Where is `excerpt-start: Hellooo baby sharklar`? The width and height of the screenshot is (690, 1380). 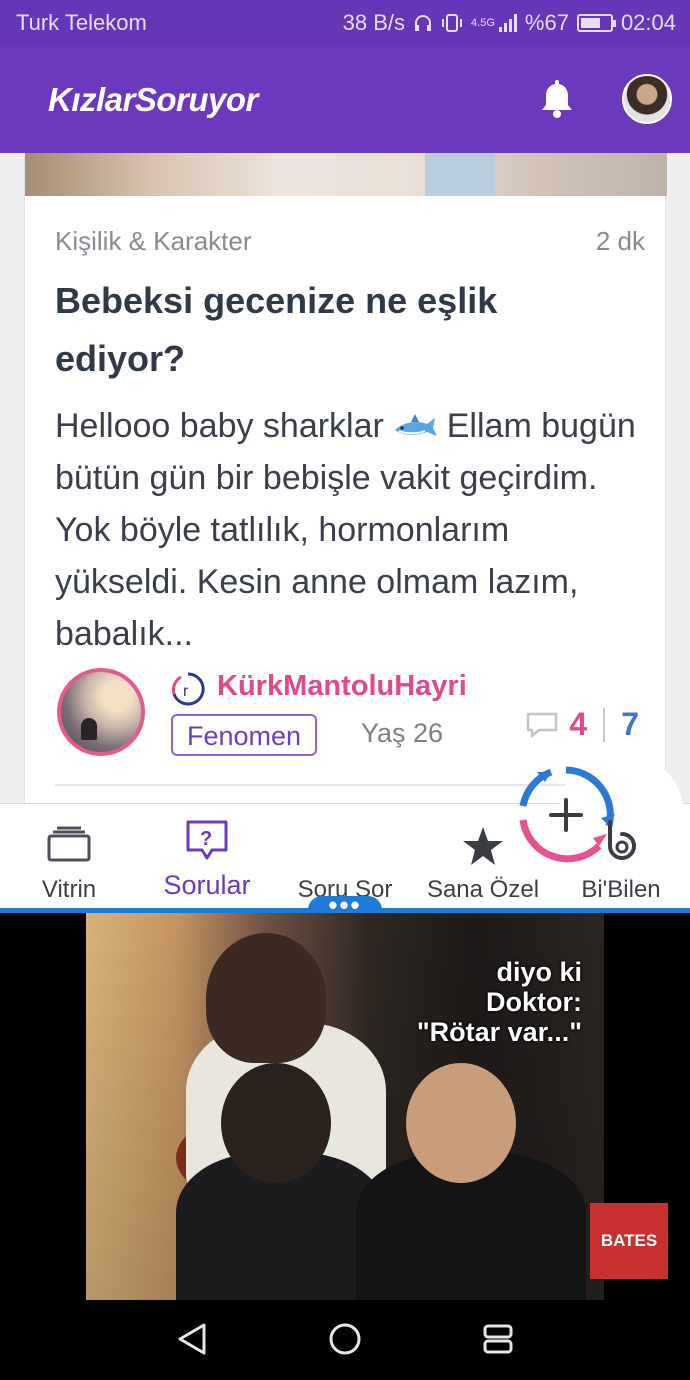 excerpt-start: Hellooo baby sharklar is located at coordinates (219, 426).